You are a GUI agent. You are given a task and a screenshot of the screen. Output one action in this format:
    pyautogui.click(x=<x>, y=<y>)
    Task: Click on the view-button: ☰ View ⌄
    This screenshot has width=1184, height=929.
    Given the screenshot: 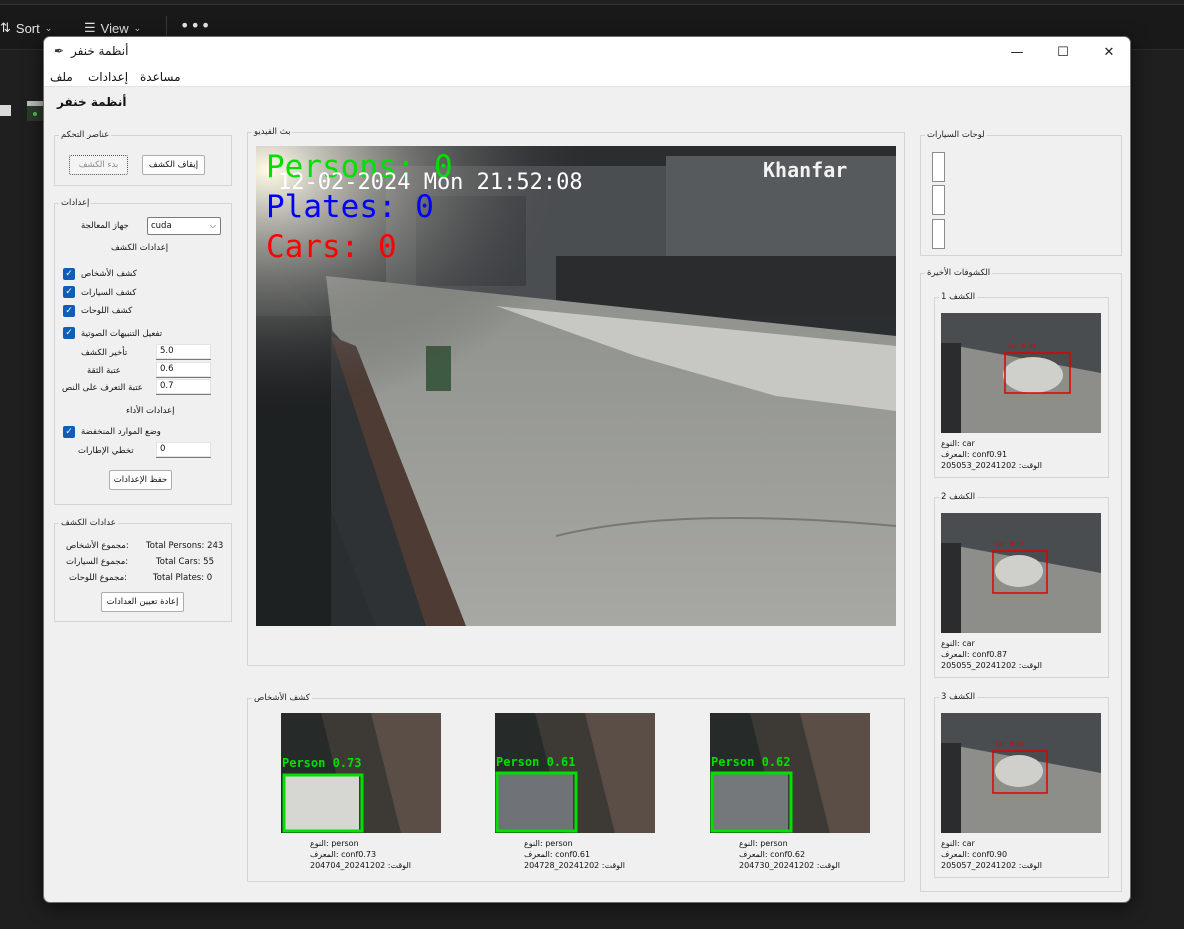 What is the action you would take?
    pyautogui.click(x=112, y=28)
    